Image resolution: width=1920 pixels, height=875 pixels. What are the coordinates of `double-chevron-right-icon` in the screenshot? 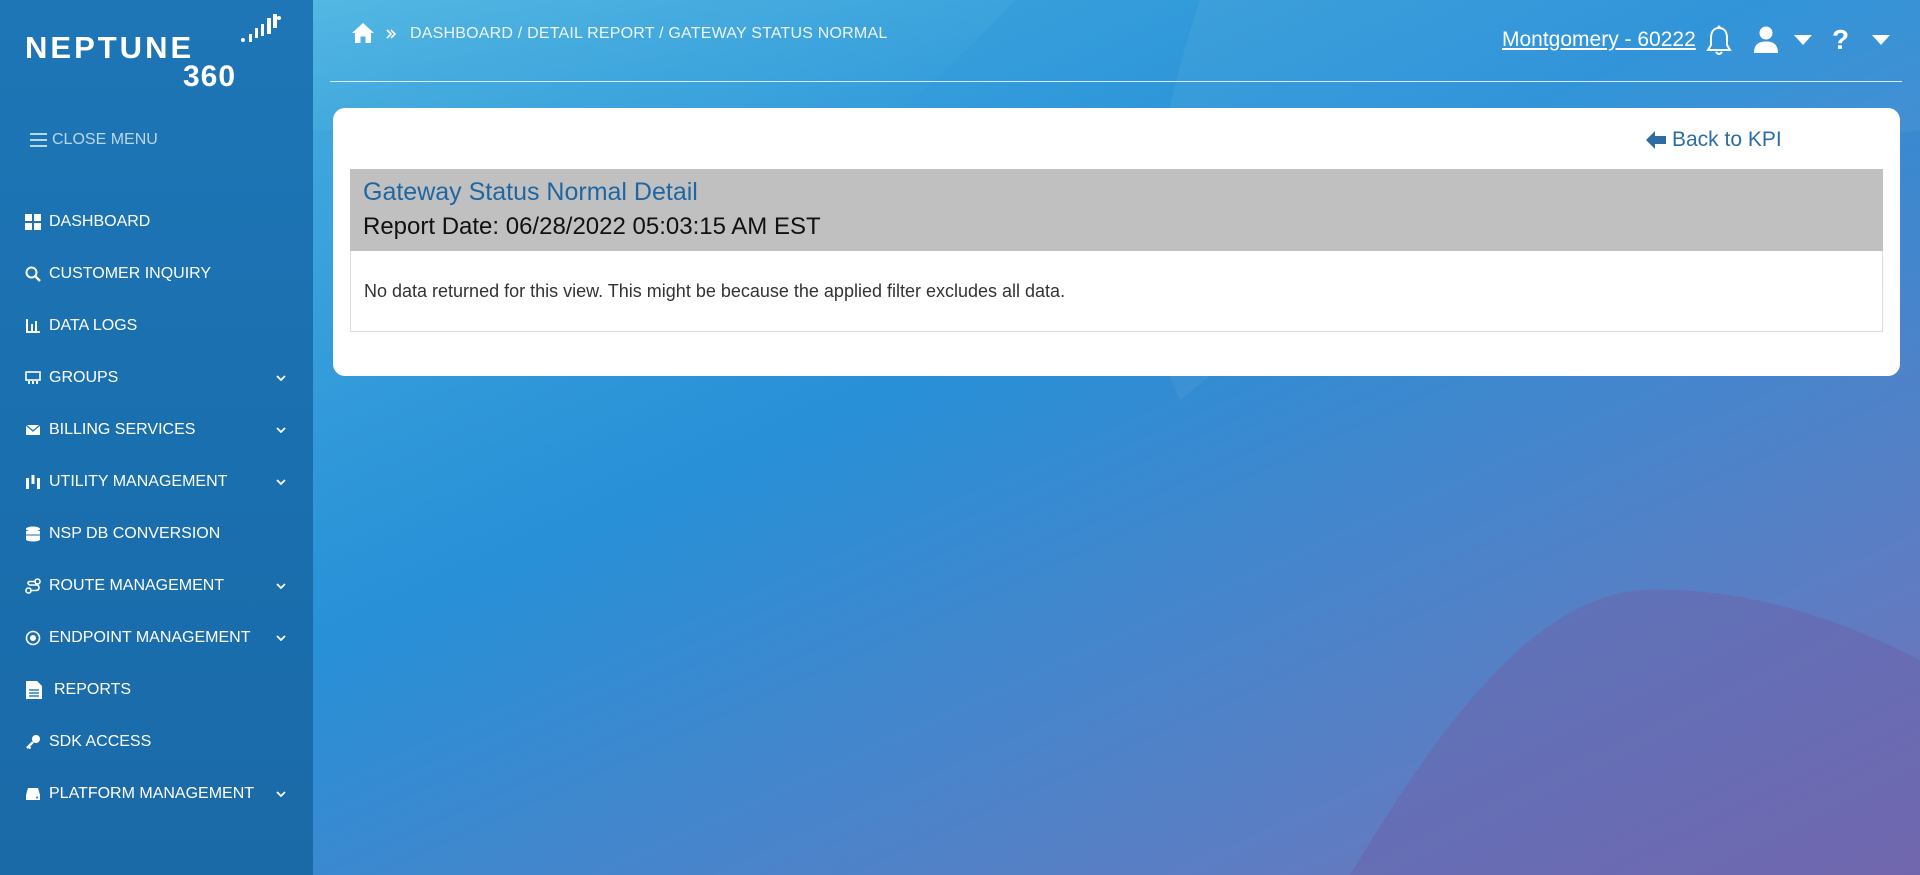 It's located at (391, 34).